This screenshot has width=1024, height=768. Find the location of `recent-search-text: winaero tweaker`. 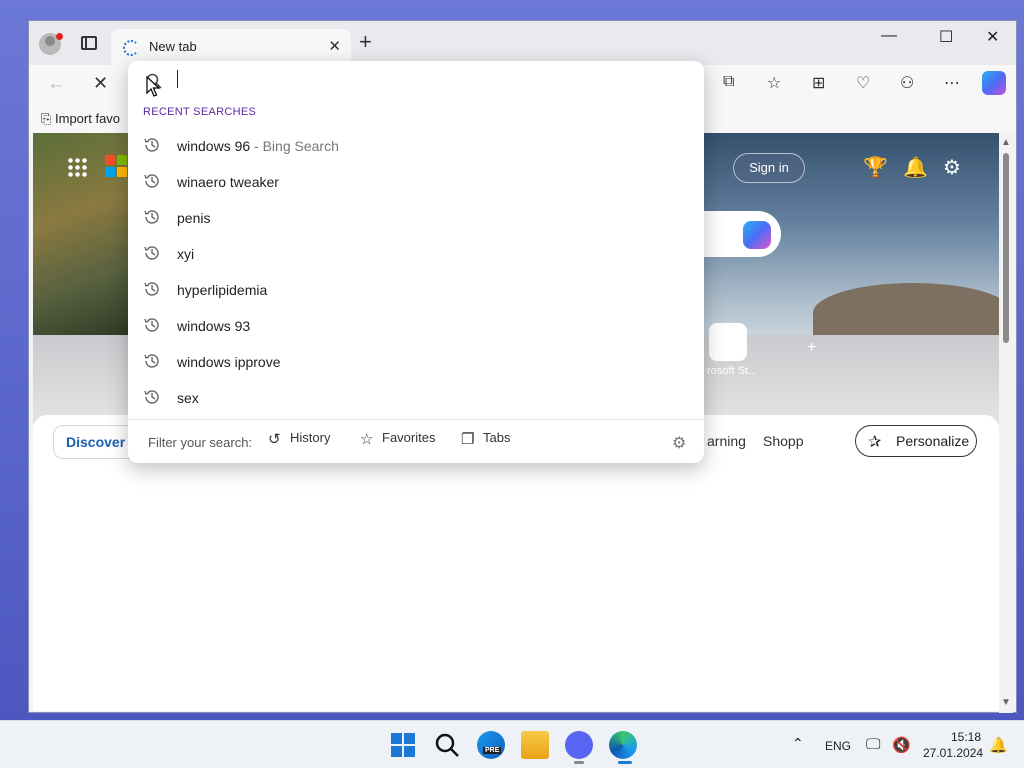

recent-search-text: winaero tweaker is located at coordinates (228, 182).